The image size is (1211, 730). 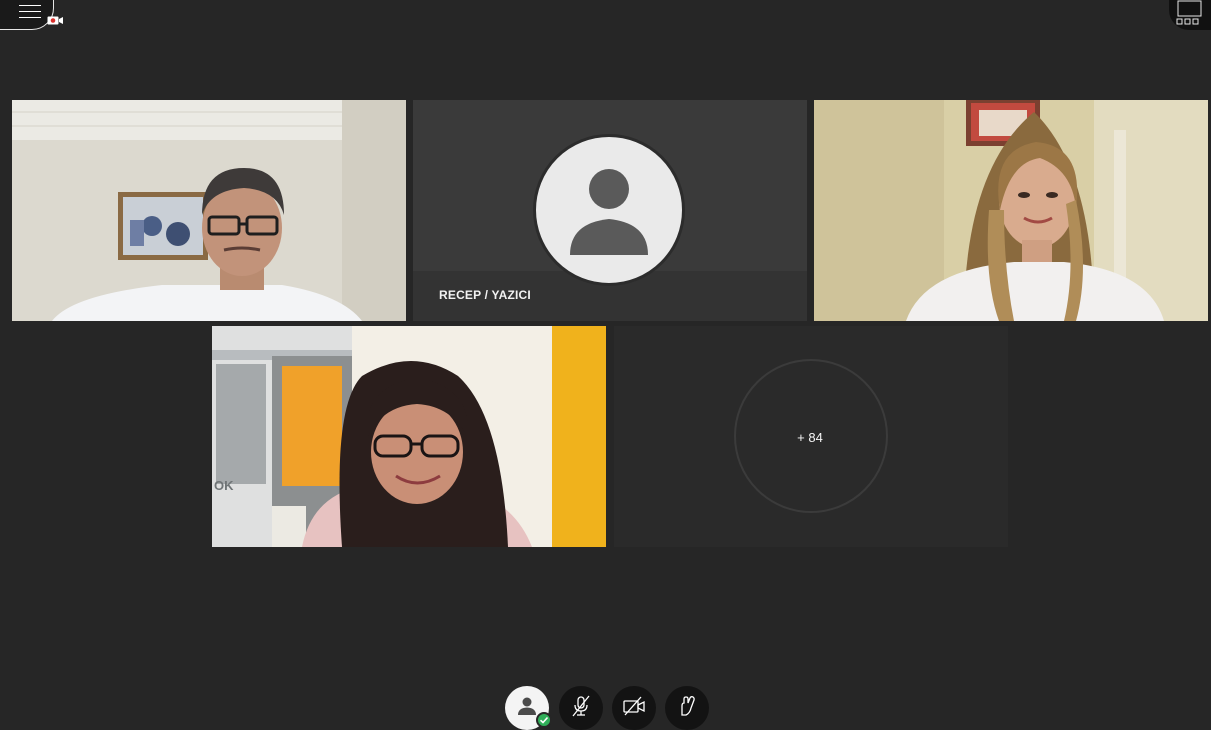 I want to click on participant-video: OK, so click(x=409, y=436).